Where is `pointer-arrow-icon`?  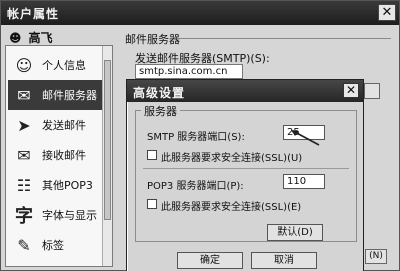 pointer-arrow-icon is located at coordinates (305, 138).